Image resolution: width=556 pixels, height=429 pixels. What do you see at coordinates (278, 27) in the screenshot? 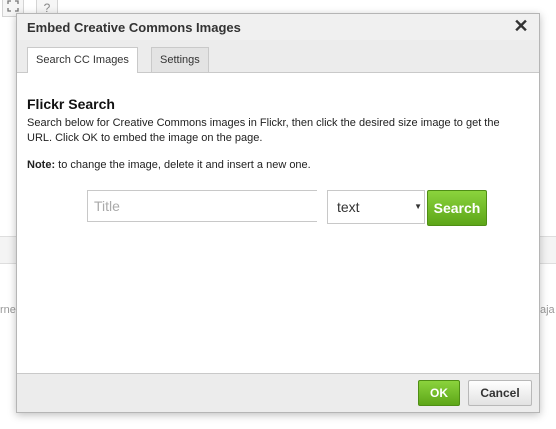
I see `dialog-titlebar: Embed Creative Commons Images ✕` at bounding box center [278, 27].